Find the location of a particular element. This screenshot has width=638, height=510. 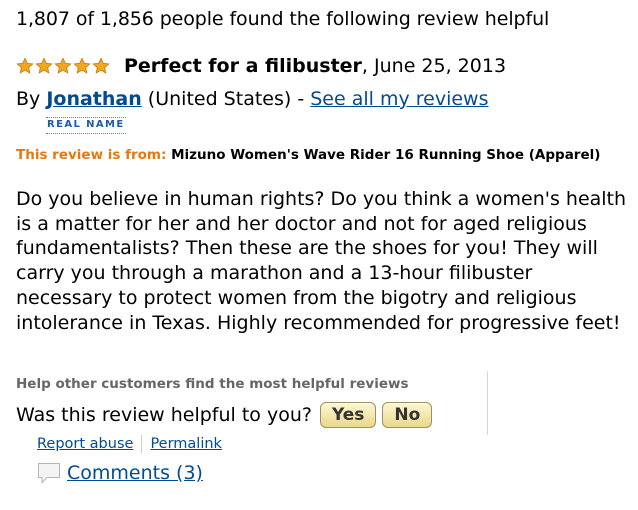

rating-title-row: Perfect for a filibuster , June 25, 2013 is located at coordinates (261, 66).